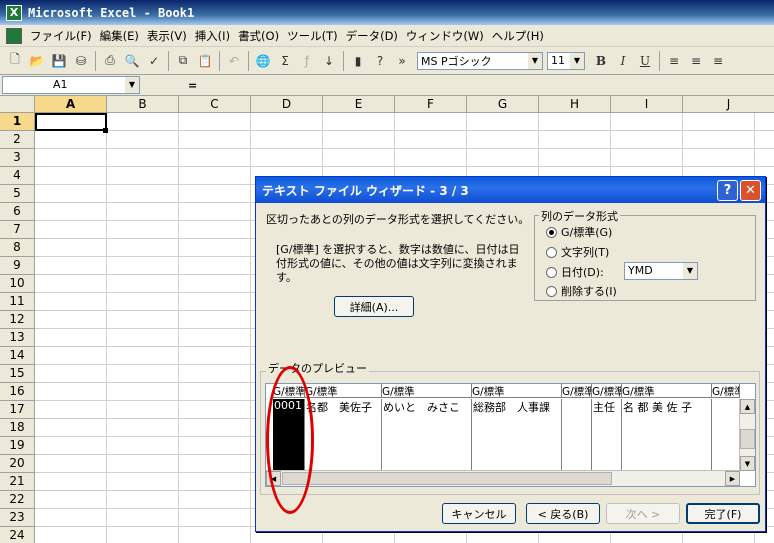 The image size is (774, 543). Describe the element at coordinates (17, 266) in the screenshot. I see `row-header-9: 9` at that location.